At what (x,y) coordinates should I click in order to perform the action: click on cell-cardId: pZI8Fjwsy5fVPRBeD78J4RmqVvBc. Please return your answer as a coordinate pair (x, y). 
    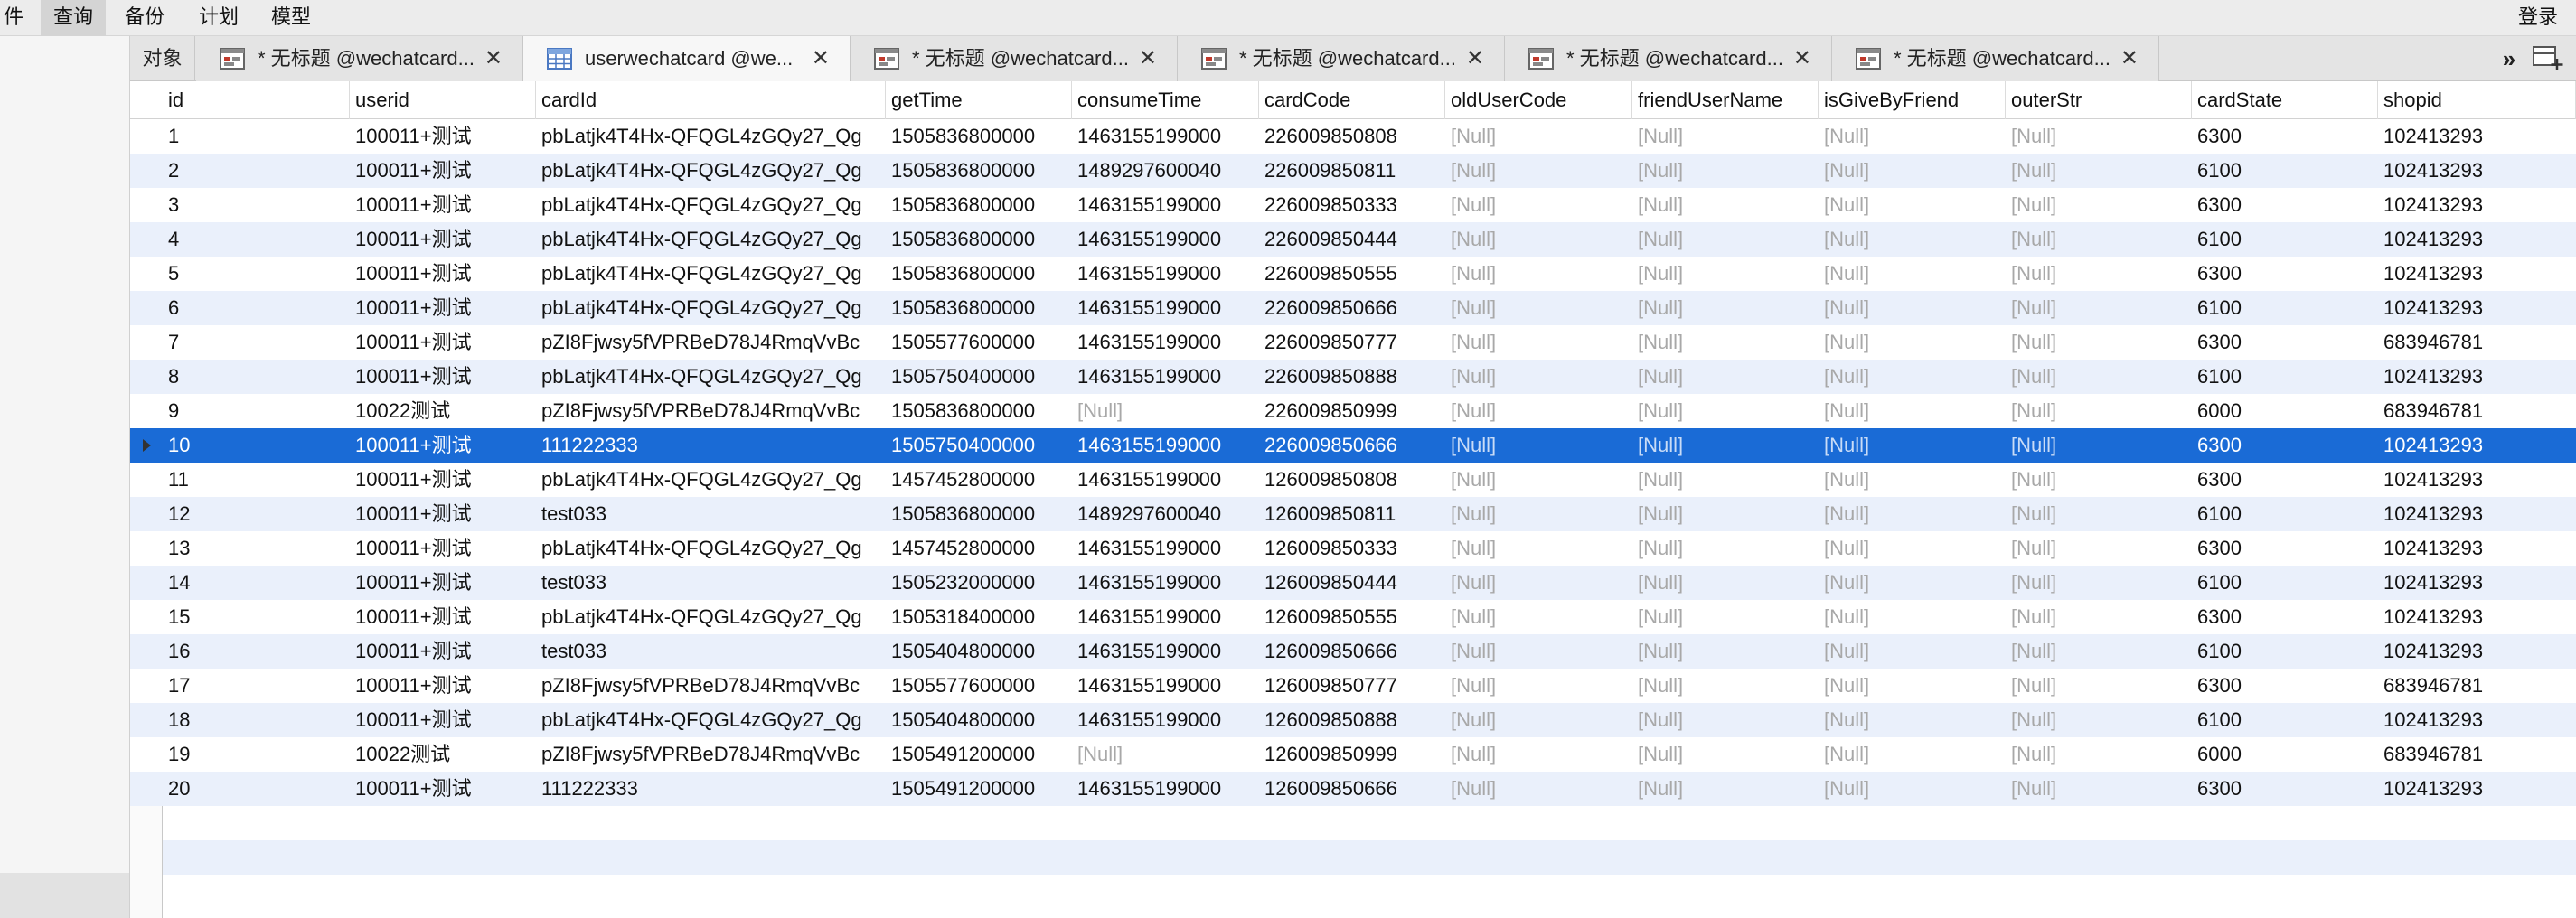
    Looking at the image, I should click on (711, 411).